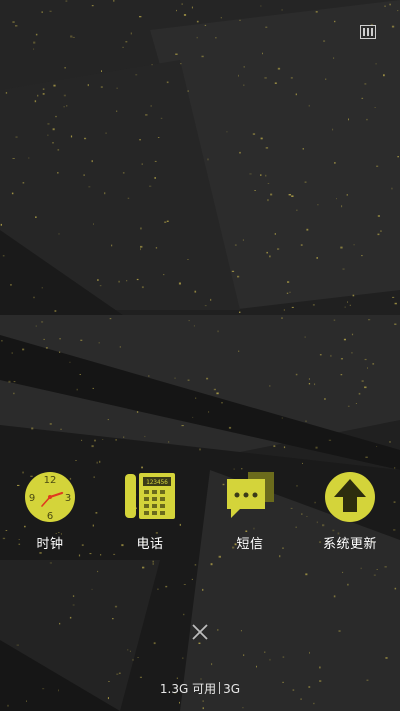 The height and width of the screenshot is (711, 400). I want to click on clock-number-12: 12, so click(50, 480).